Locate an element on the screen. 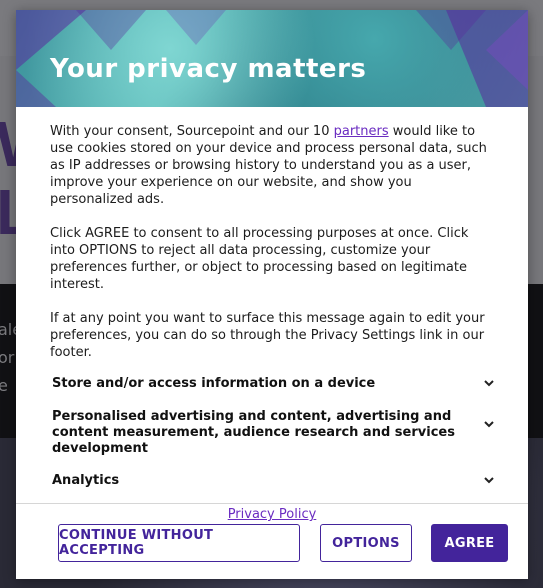 This screenshot has height=588, width=543. purpose-item-analytics: Analytics is located at coordinates (264, 481).